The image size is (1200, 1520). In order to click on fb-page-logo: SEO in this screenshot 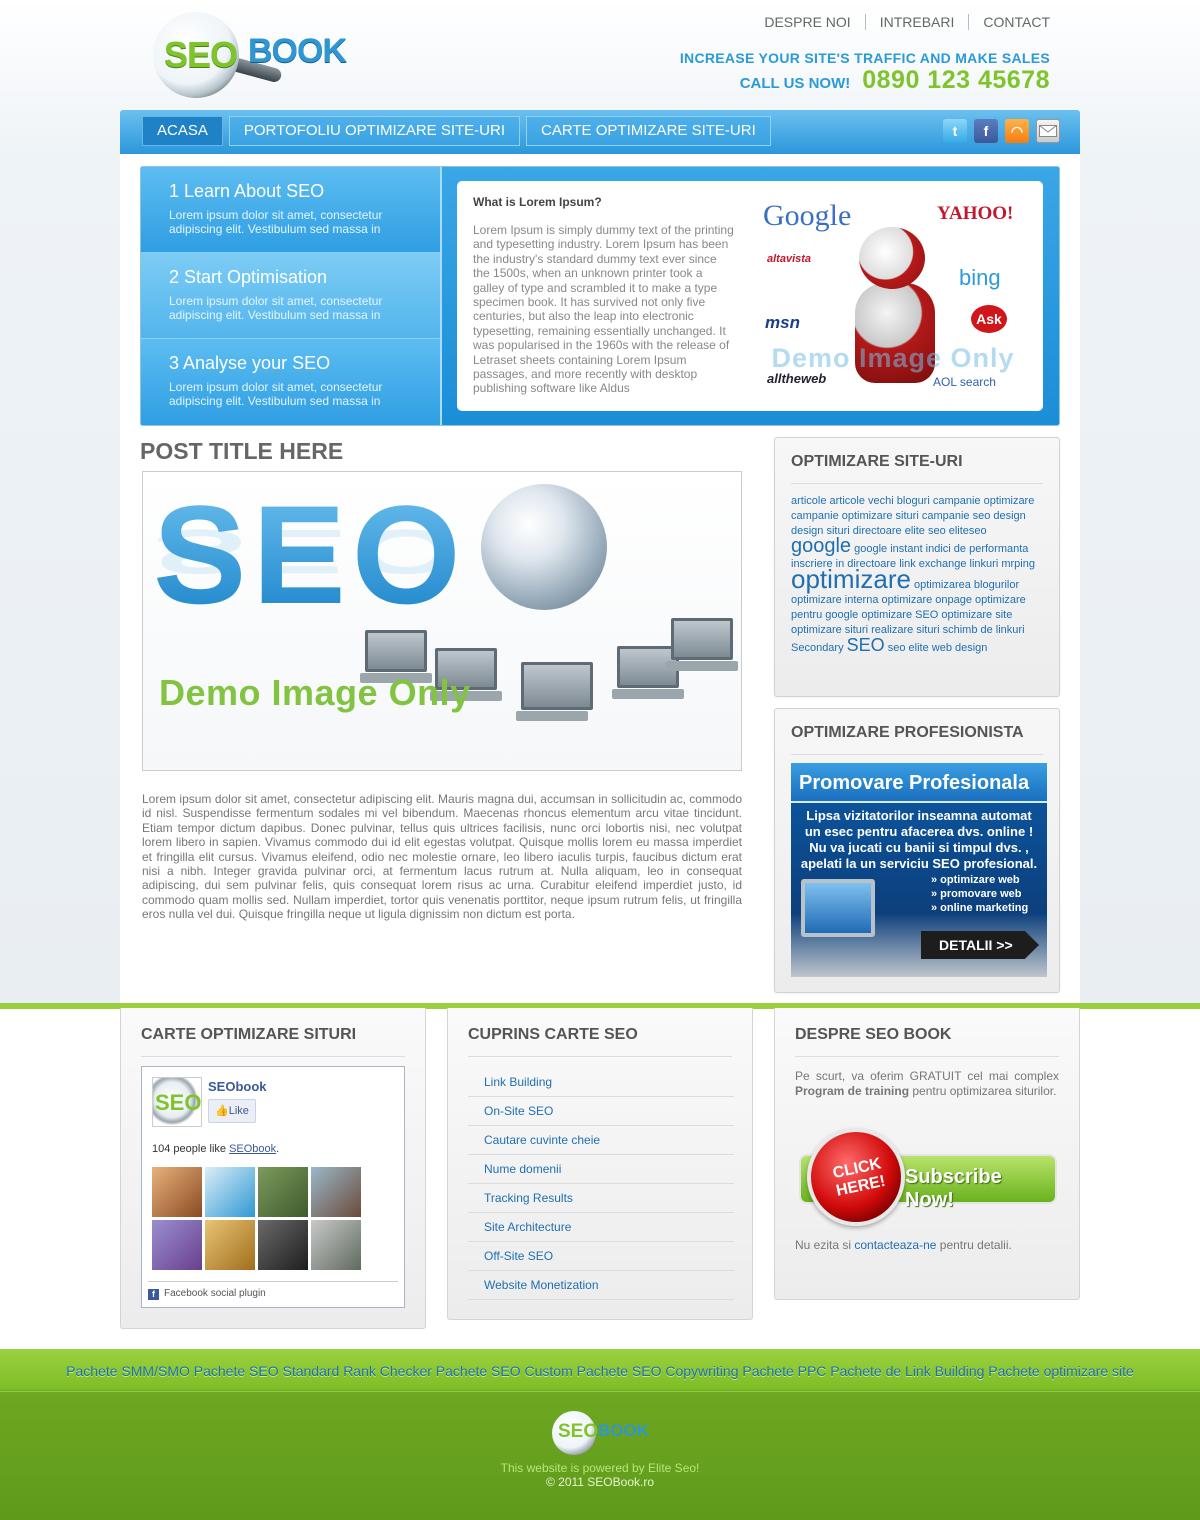, I will do `click(177, 1102)`.